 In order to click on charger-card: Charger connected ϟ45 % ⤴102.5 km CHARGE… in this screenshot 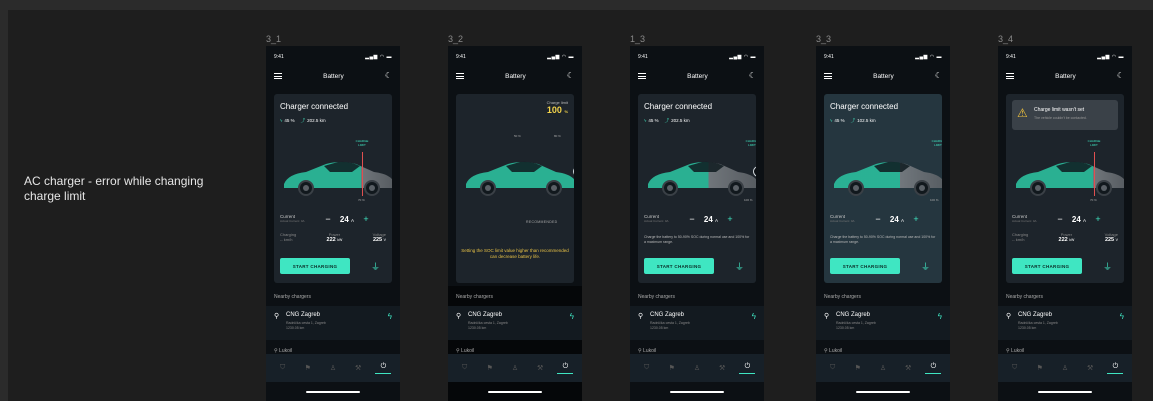, I will do `click(883, 188)`.